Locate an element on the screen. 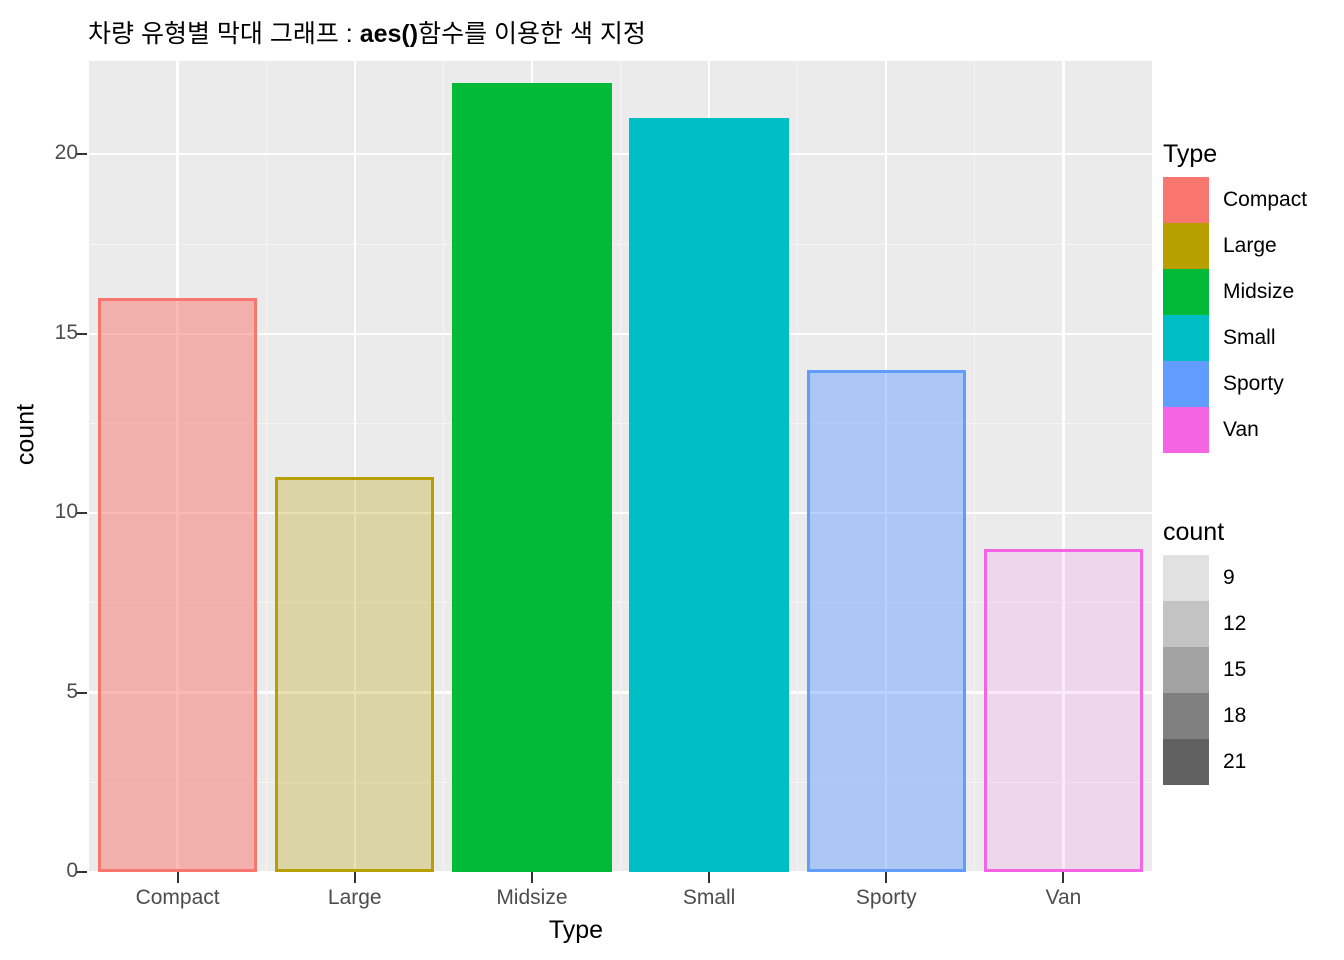 This screenshot has width=1344, height=960. x-axis-title: Type is located at coordinates (576, 930).